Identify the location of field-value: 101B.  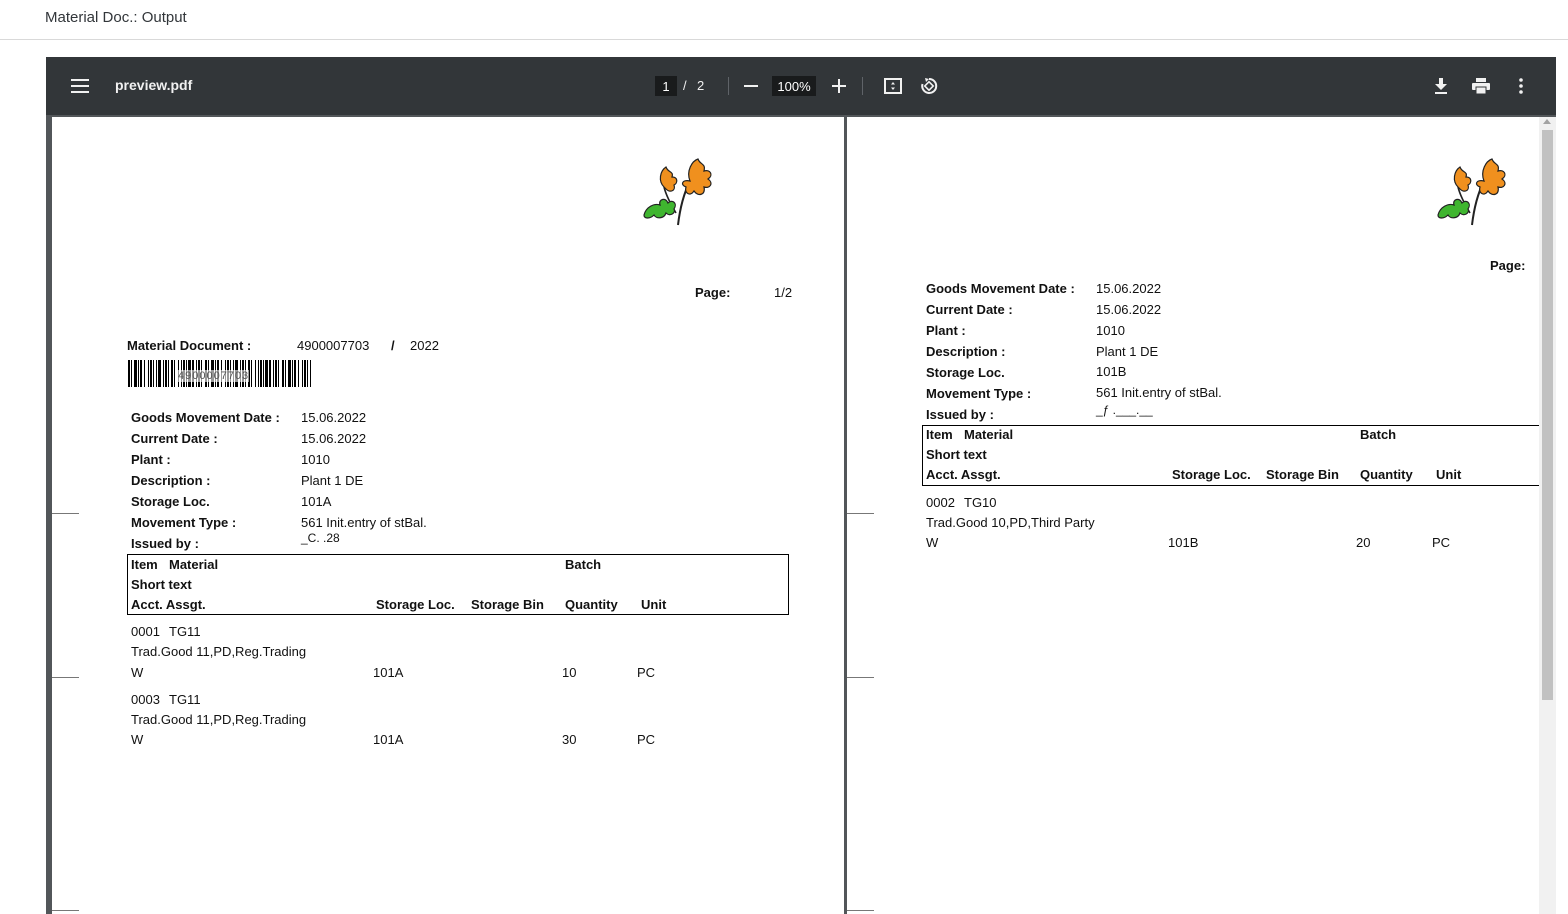
(1111, 371).